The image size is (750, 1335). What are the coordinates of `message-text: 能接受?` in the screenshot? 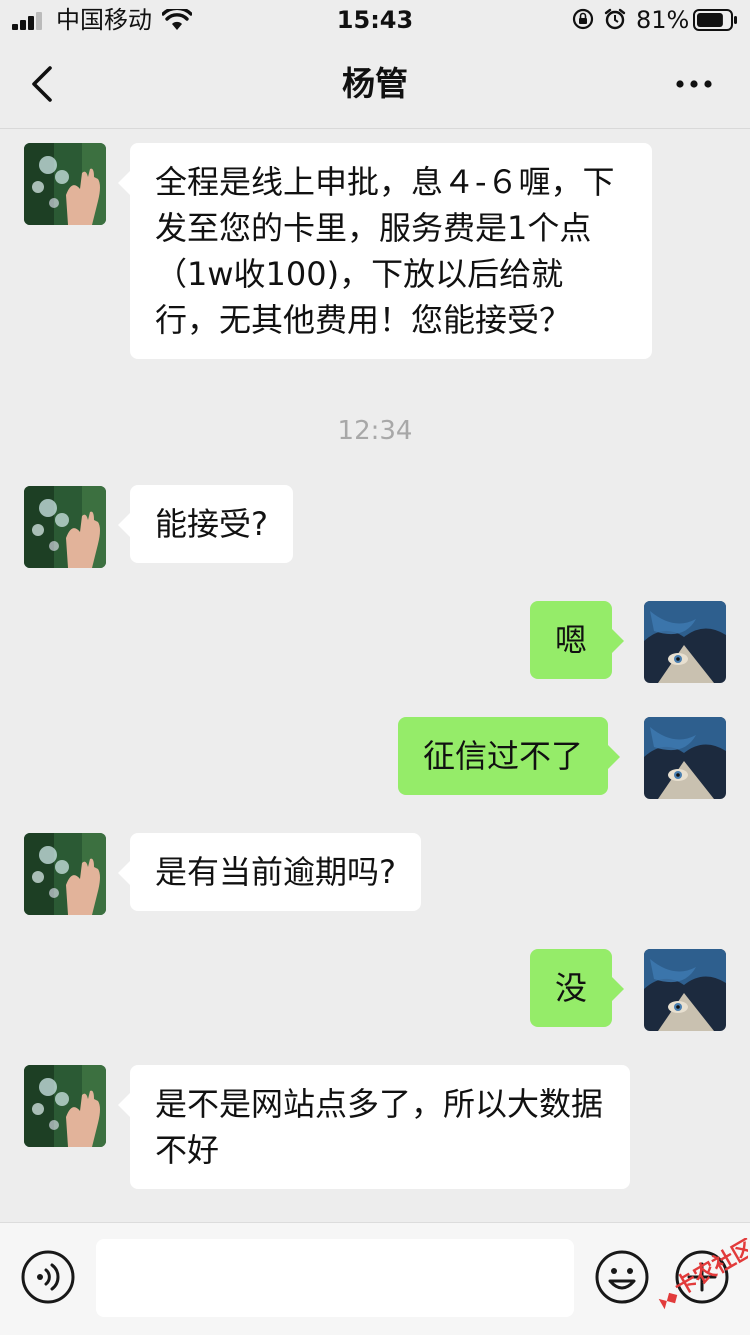 It's located at (211, 524).